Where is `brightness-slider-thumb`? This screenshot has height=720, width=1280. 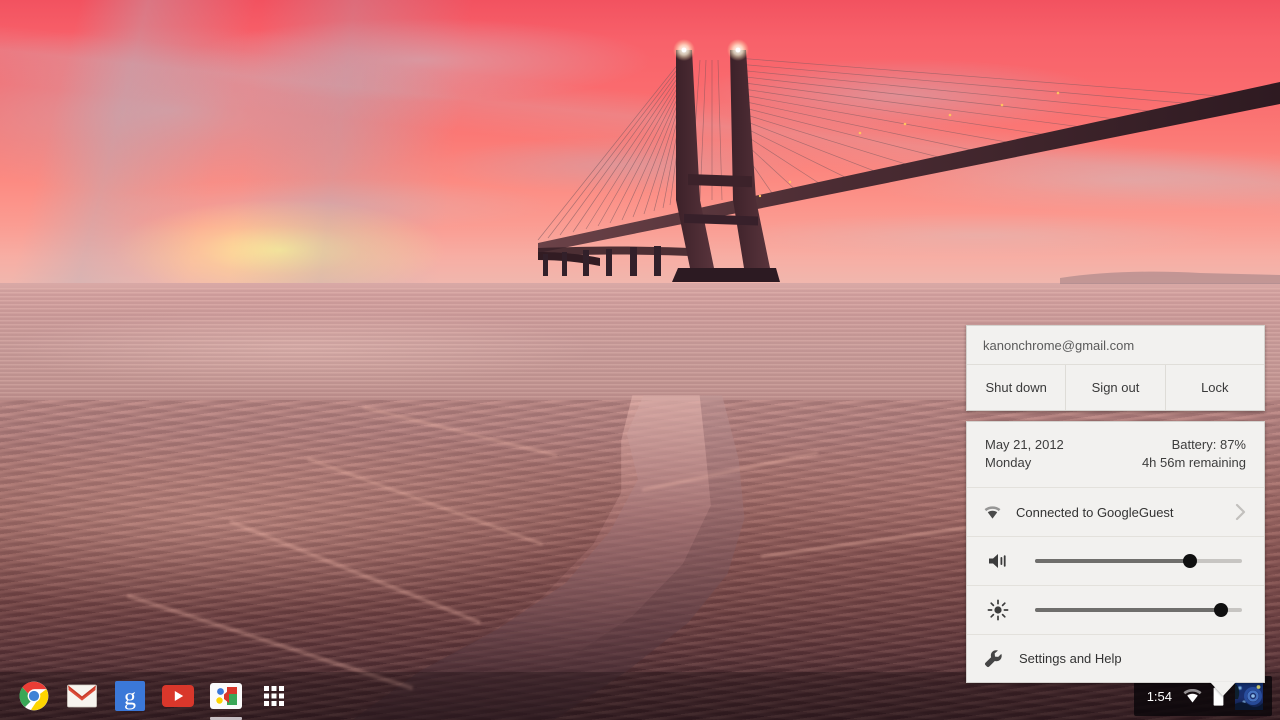
brightness-slider-thumb is located at coordinates (1221, 610).